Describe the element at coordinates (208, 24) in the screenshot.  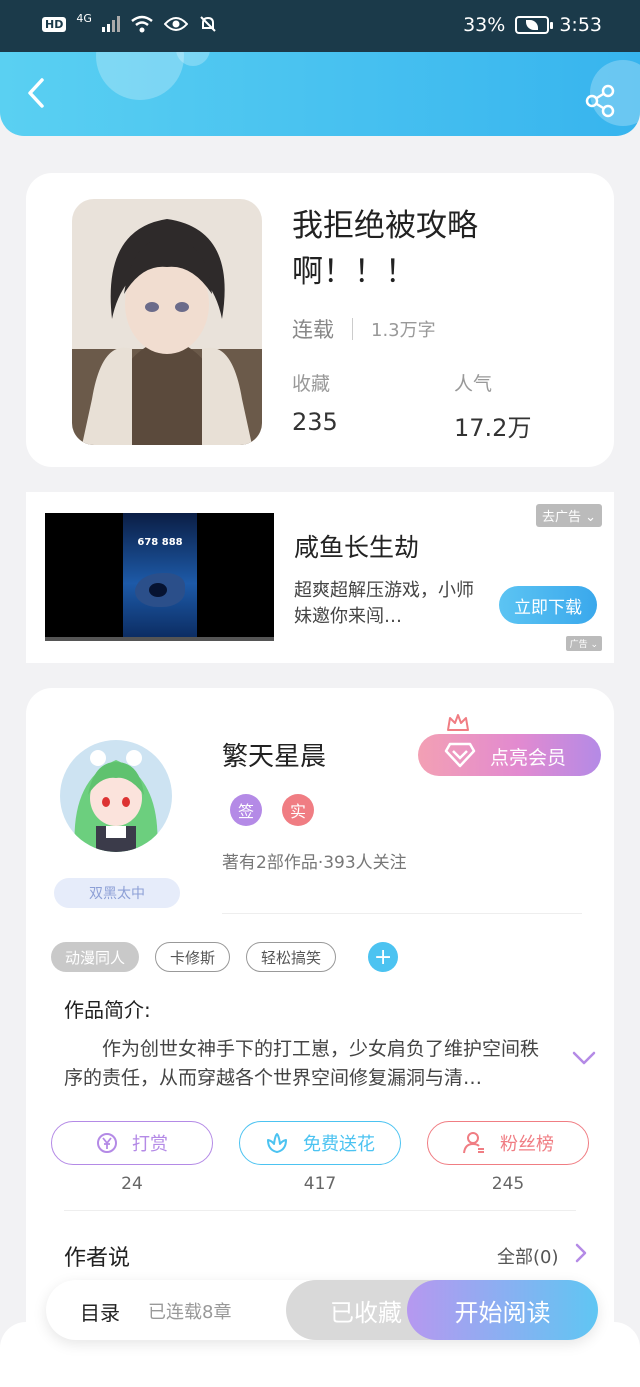
I see `mute-bell-icon` at that location.